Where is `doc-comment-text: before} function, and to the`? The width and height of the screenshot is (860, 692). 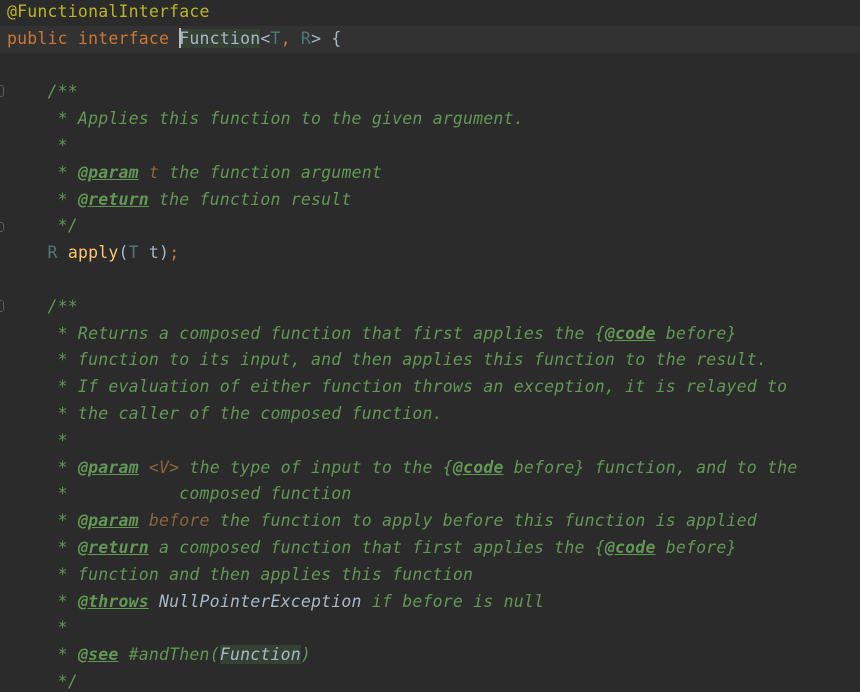
doc-comment-text: before} function, and to the is located at coordinates (650, 467).